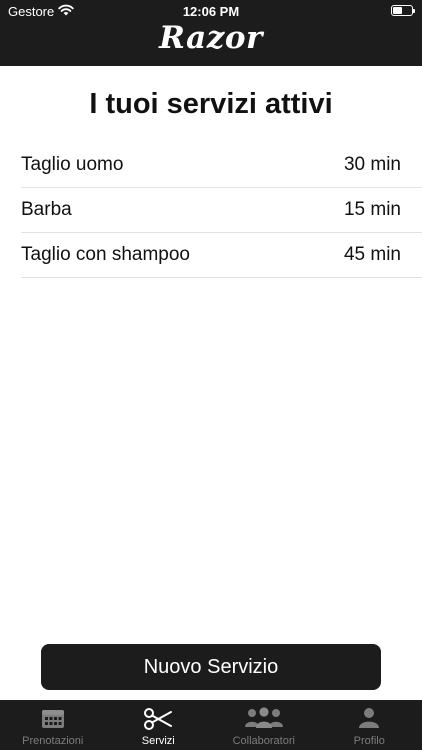  I want to click on tab-label: Collaboratori, so click(263, 741).